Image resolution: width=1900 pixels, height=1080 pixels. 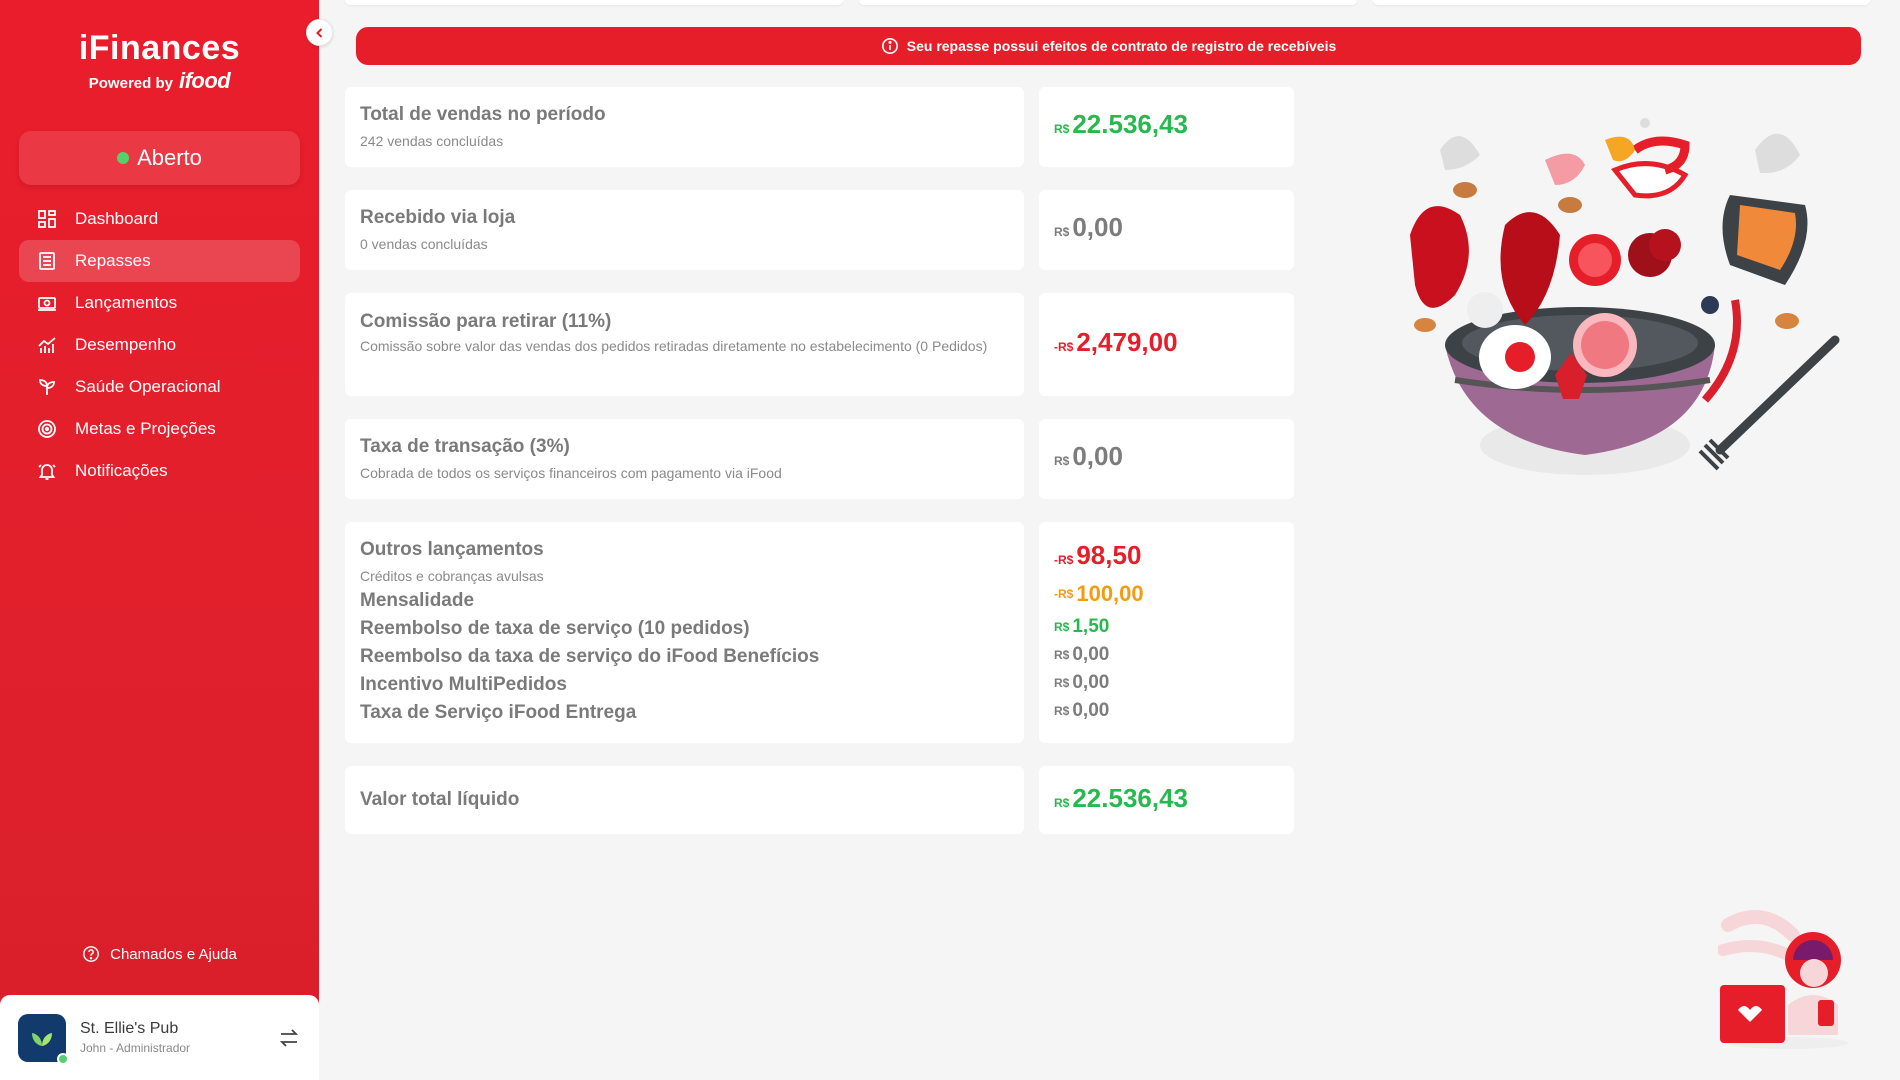 I want to click on entry-label: Taxa de Serviço iFood Entrega, so click(x=498, y=712).